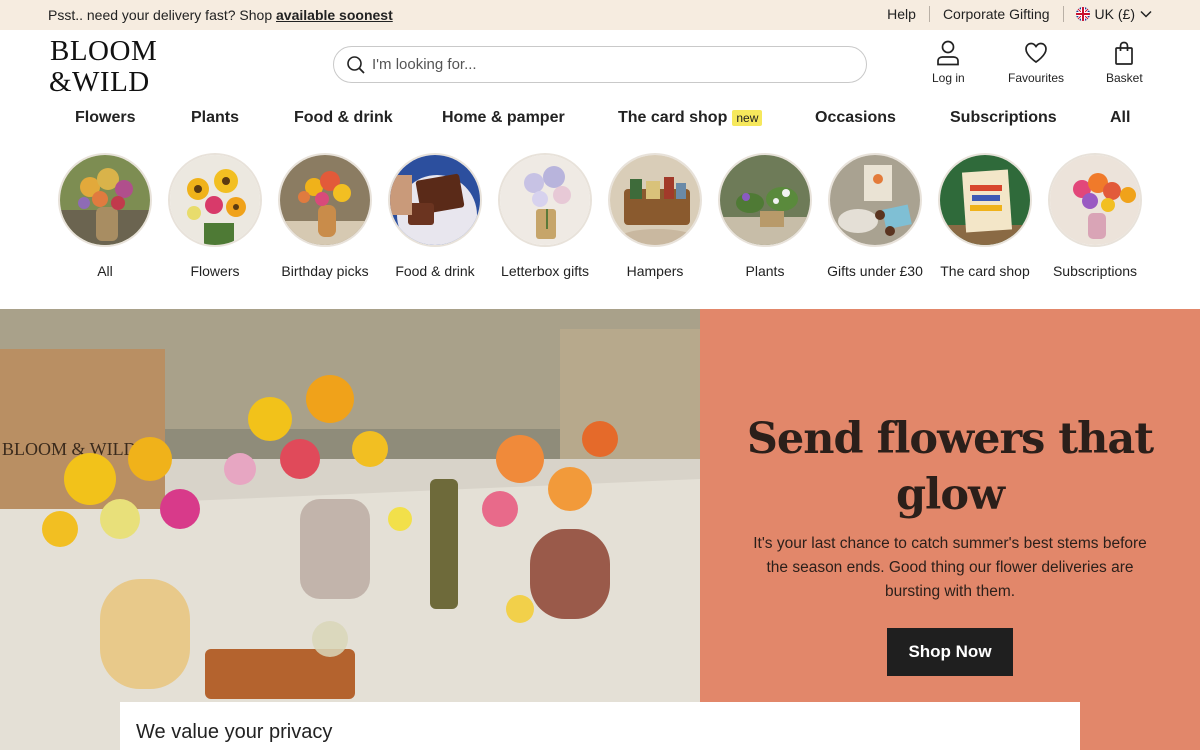 This screenshot has height=750, width=1200. I want to click on subscription-bouquet-photo, so click(1095, 200).